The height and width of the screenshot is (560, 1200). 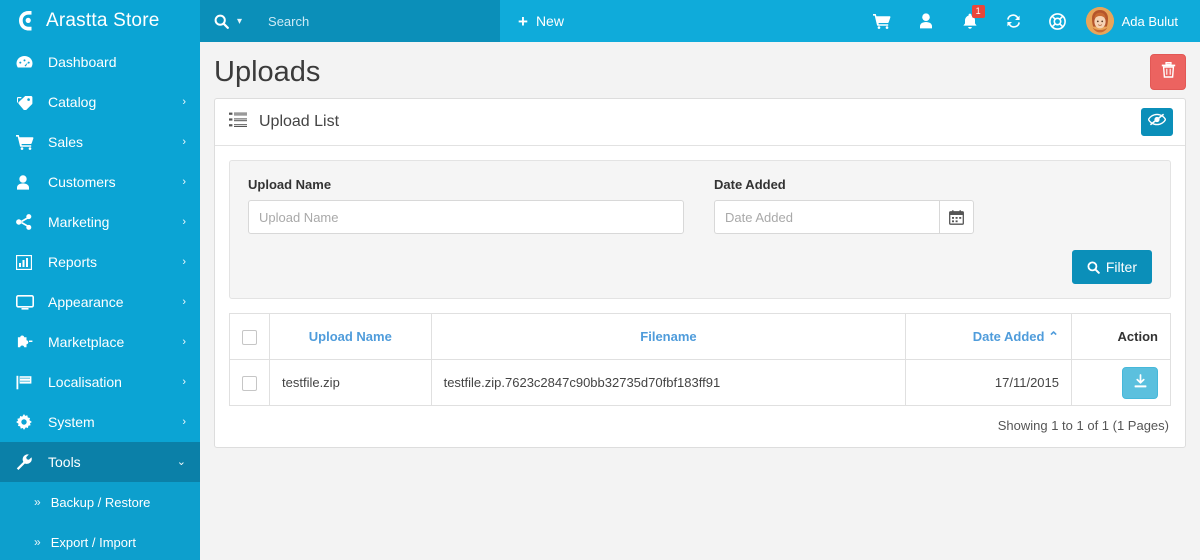 What do you see at coordinates (1053, 336) in the screenshot?
I see `caret-up-icon: ⌃` at bounding box center [1053, 336].